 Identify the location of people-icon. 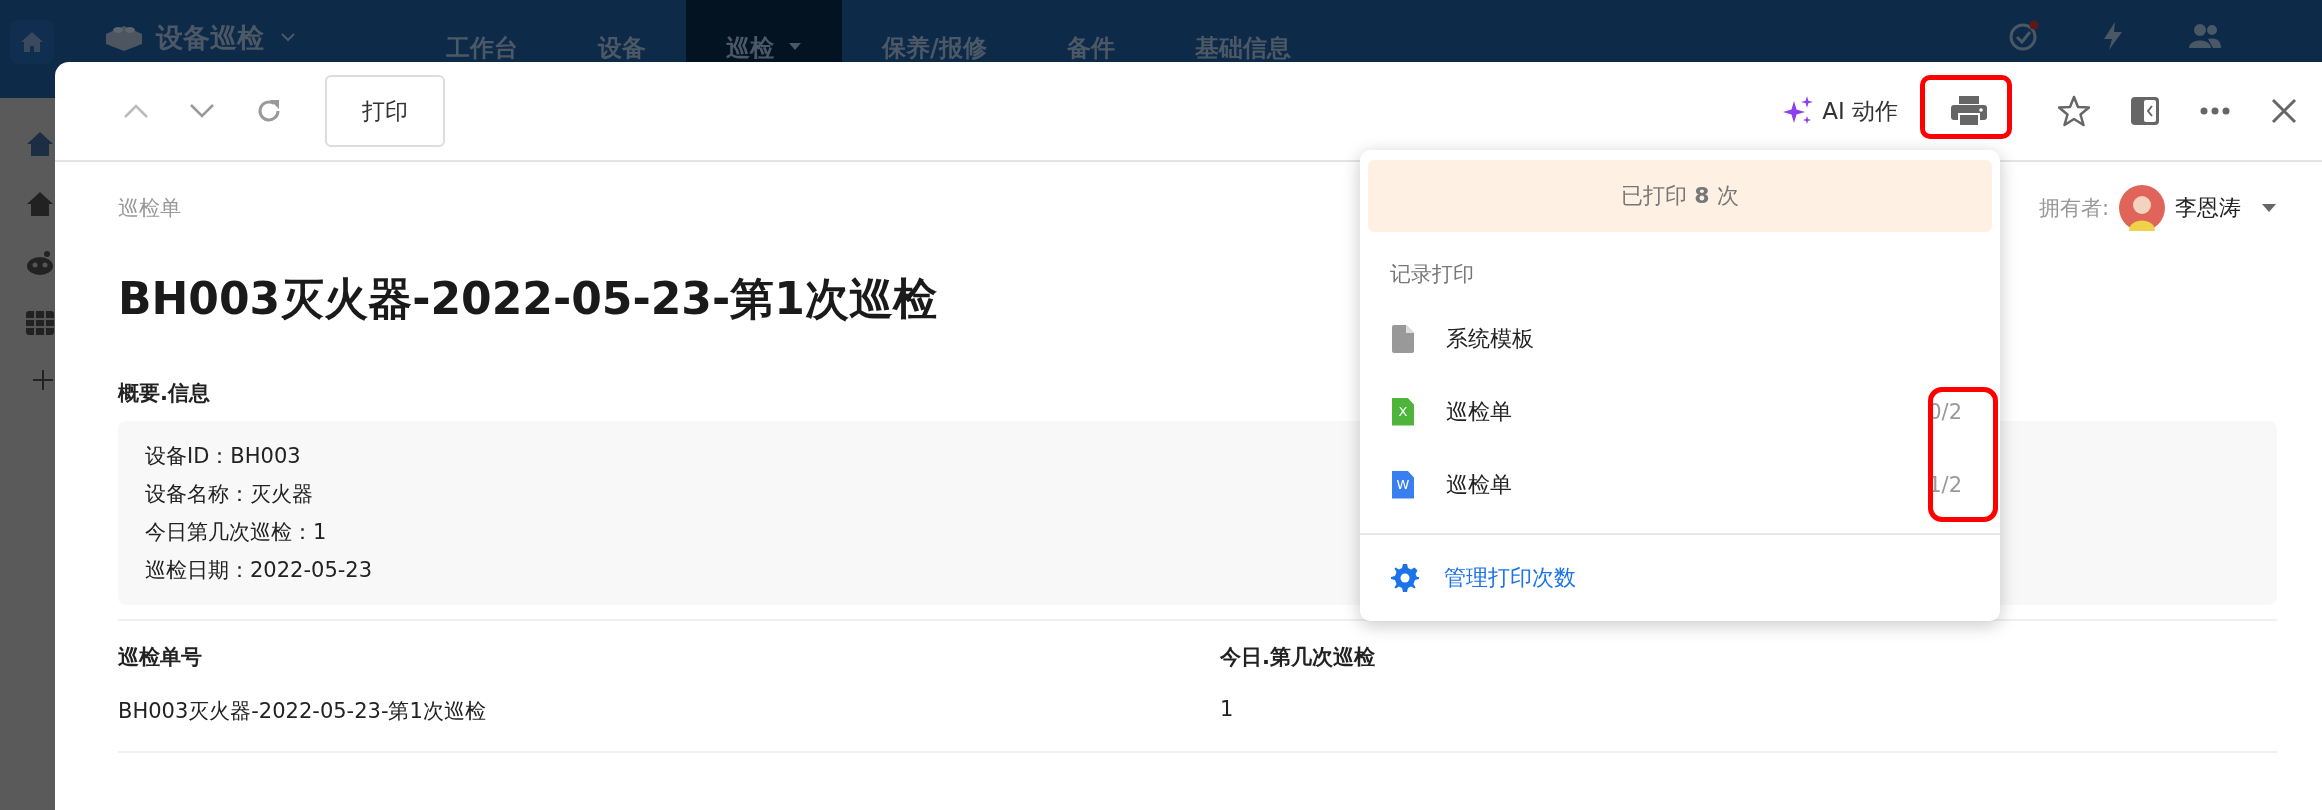
(2205, 36).